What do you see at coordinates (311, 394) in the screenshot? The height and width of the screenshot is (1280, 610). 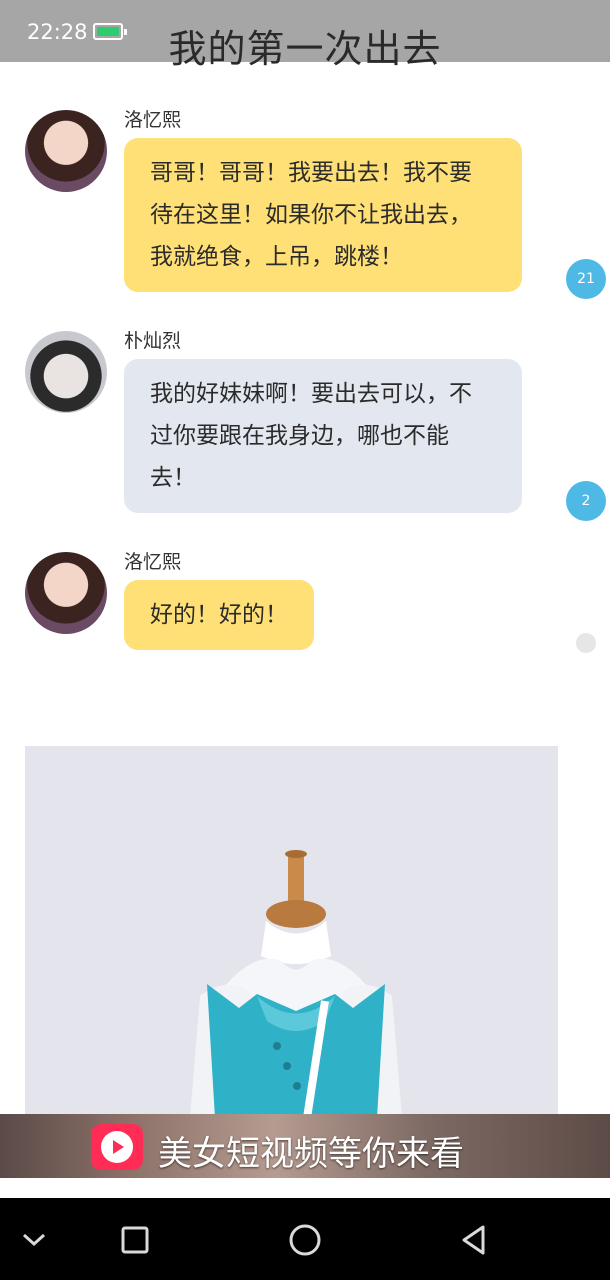 I see `message-line: 我的好妹妹啊！要出去可以，不` at bounding box center [311, 394].